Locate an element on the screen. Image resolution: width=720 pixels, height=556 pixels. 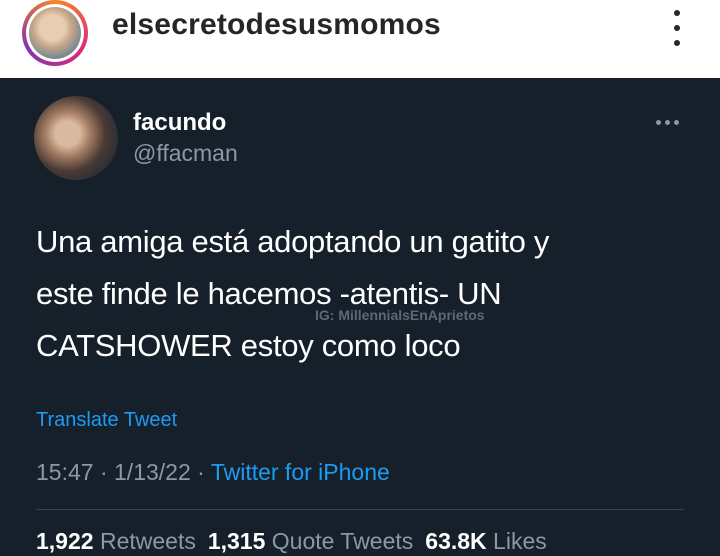
vertical-dots-icon is located at coordinates (677, 28).